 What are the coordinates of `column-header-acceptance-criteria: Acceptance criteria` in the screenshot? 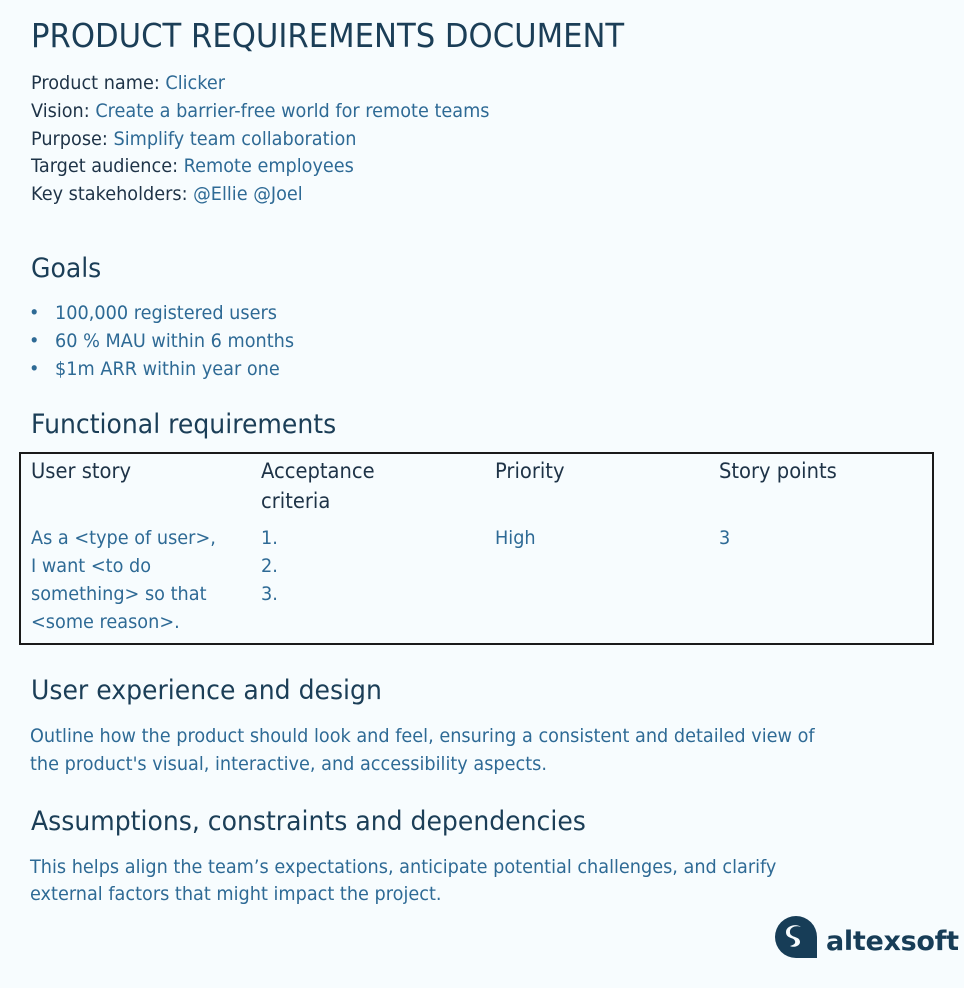 It's located at (368, 488).